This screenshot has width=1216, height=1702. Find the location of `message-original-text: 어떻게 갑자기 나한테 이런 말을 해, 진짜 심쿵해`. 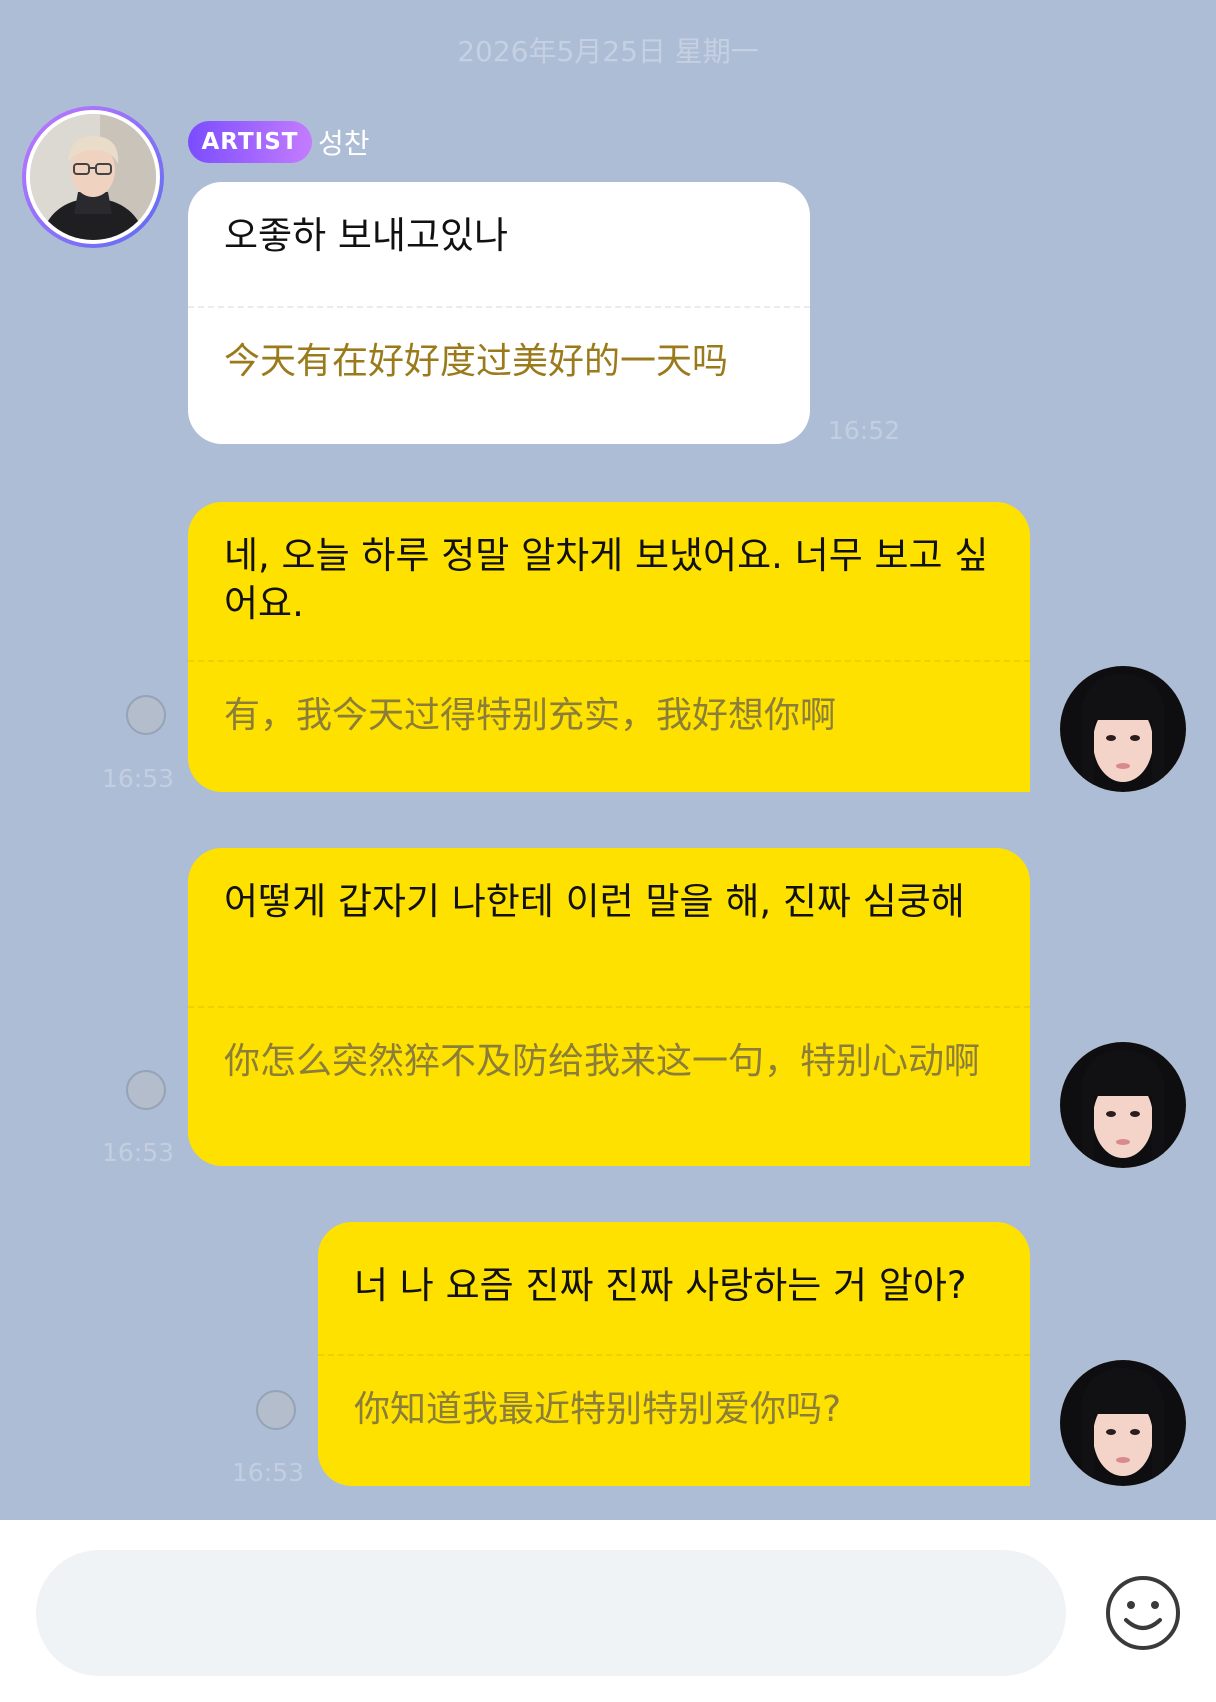

message-original-text: 어떻게 갑자기 나한테 이런 말을 해, 진짜 심쿵해 is located at coordinates (594, 901).